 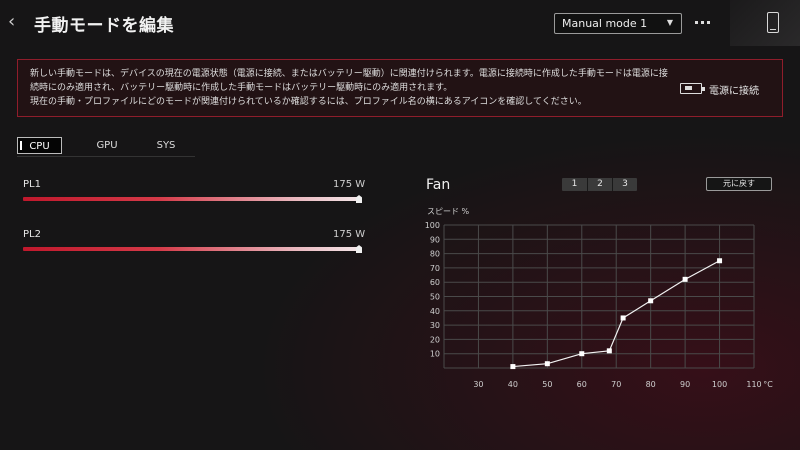 I want to click on y-tick-label: 50, so click(x=435, y=297).